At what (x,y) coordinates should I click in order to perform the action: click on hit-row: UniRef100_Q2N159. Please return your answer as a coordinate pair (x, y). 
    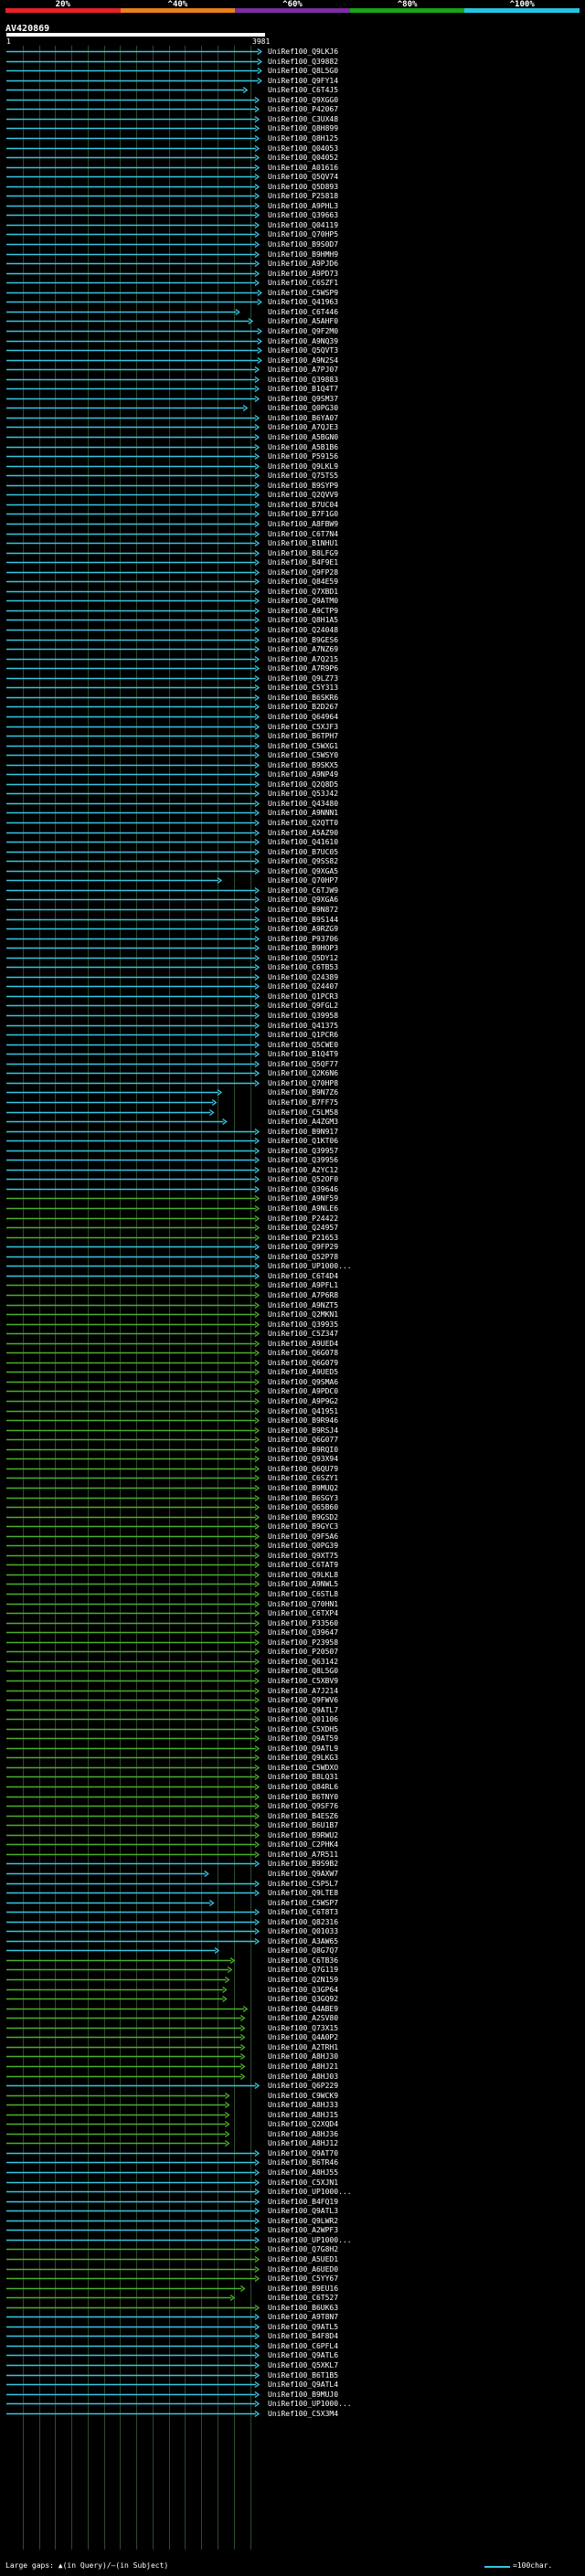
    Looking at the image, I should click on (293, 1980).